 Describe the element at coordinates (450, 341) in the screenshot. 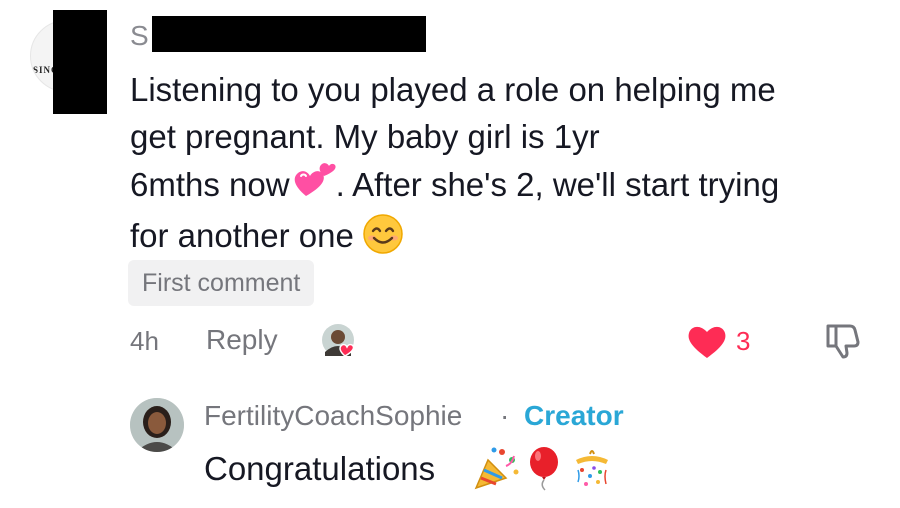

I see `comment-actions: 4h Reply 3` at that location.